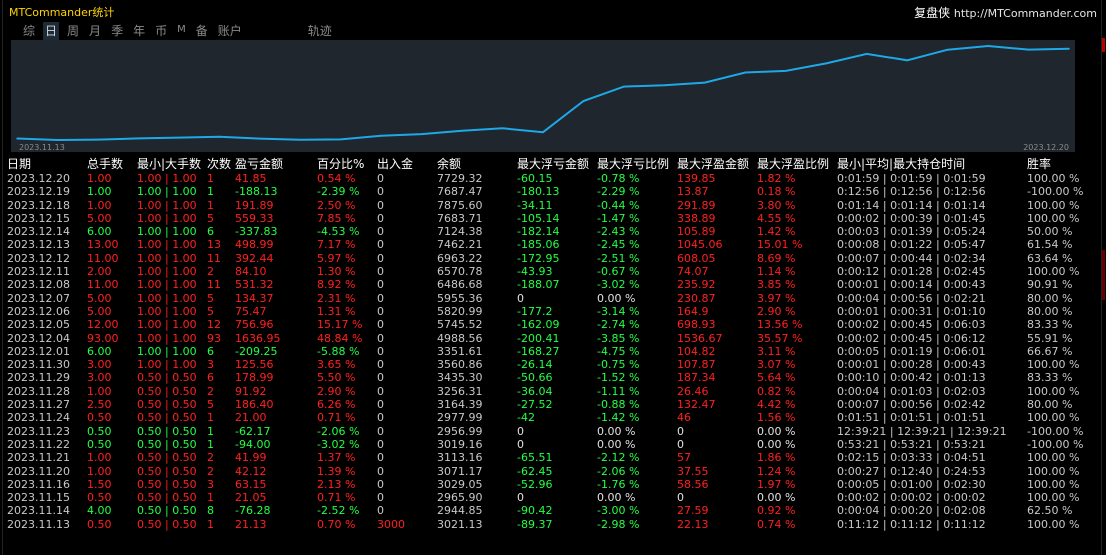 Image resolution: width=1106 pixels, height=555 pixels. What do you see at coordinates (911, 232) in the screenshot?
I see `table-cell: 0:00:03 | 0:01:39 | 0:05:24` at bounding box center [911, 232].